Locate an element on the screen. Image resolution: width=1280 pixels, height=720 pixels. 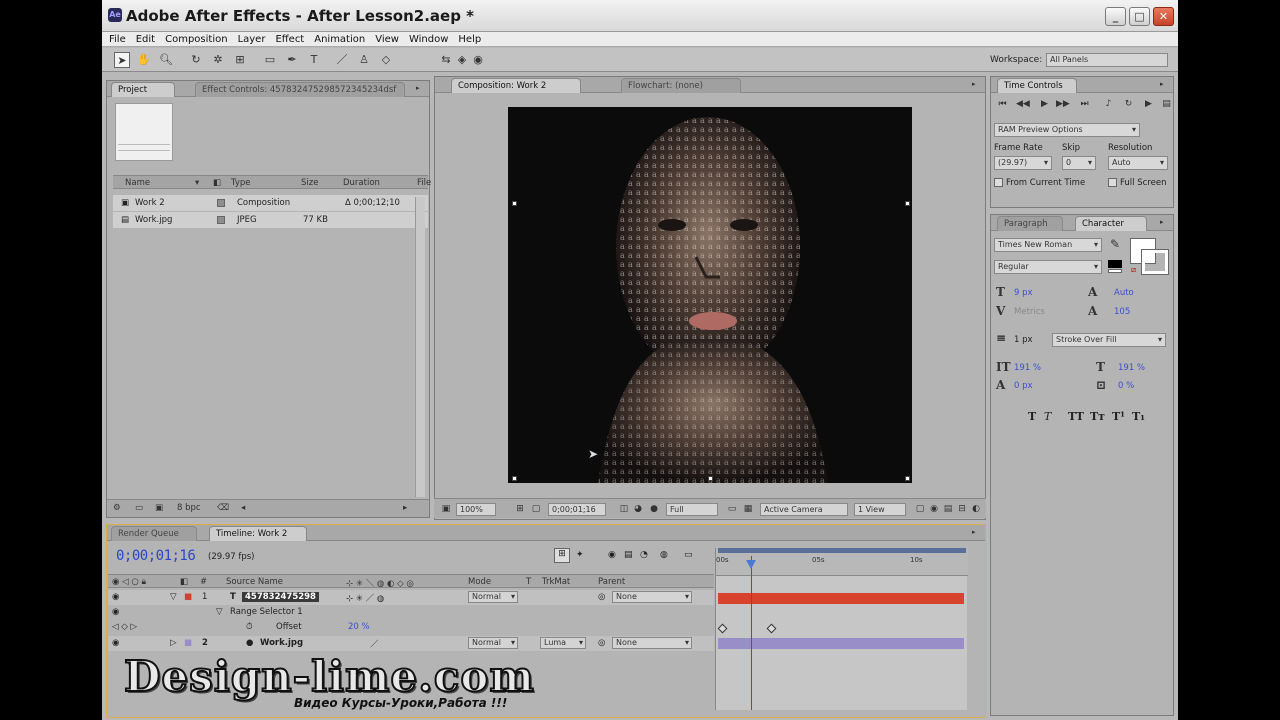
camera-view-select: Active Camera is located at coordinates (804, 509).